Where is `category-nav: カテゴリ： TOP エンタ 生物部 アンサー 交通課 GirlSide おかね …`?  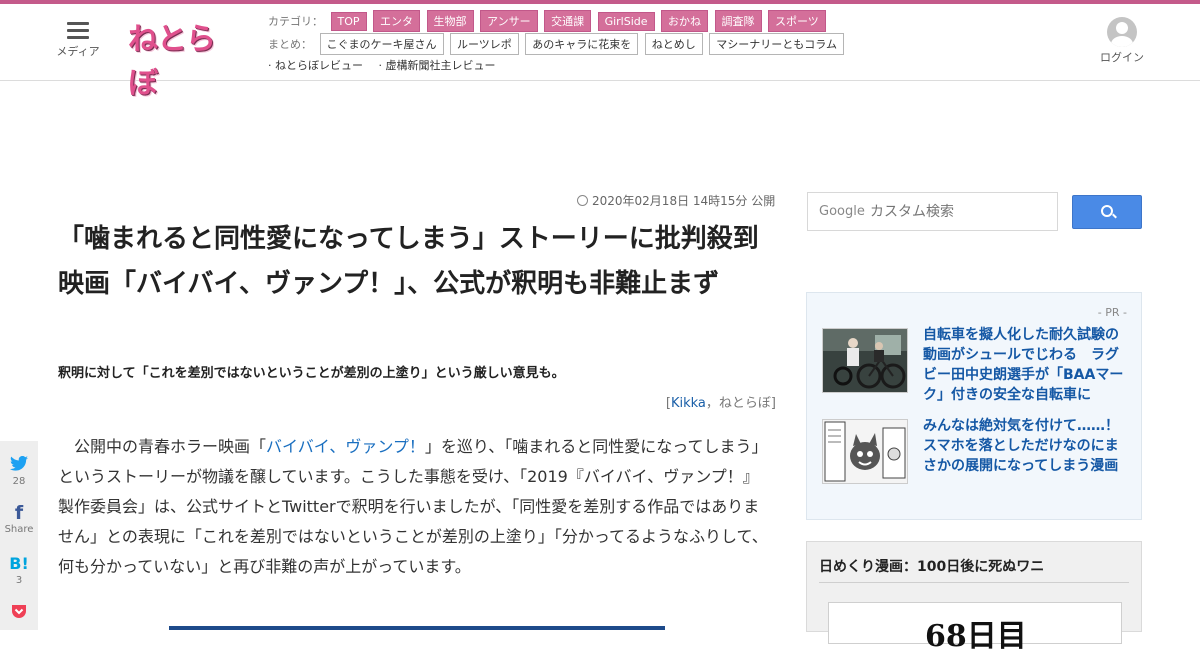 category-nav: カテゴリ： TOP エンタ 生物部 アンサー 交通課 GirlSide おかね … is located at coordinates (548, 21).